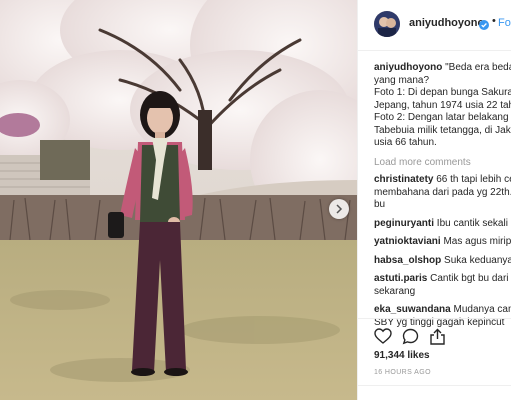 This screenshot has width=511, height=400. I want to click on post-header: aniyudhoyono • Follow, so click(434, 25).